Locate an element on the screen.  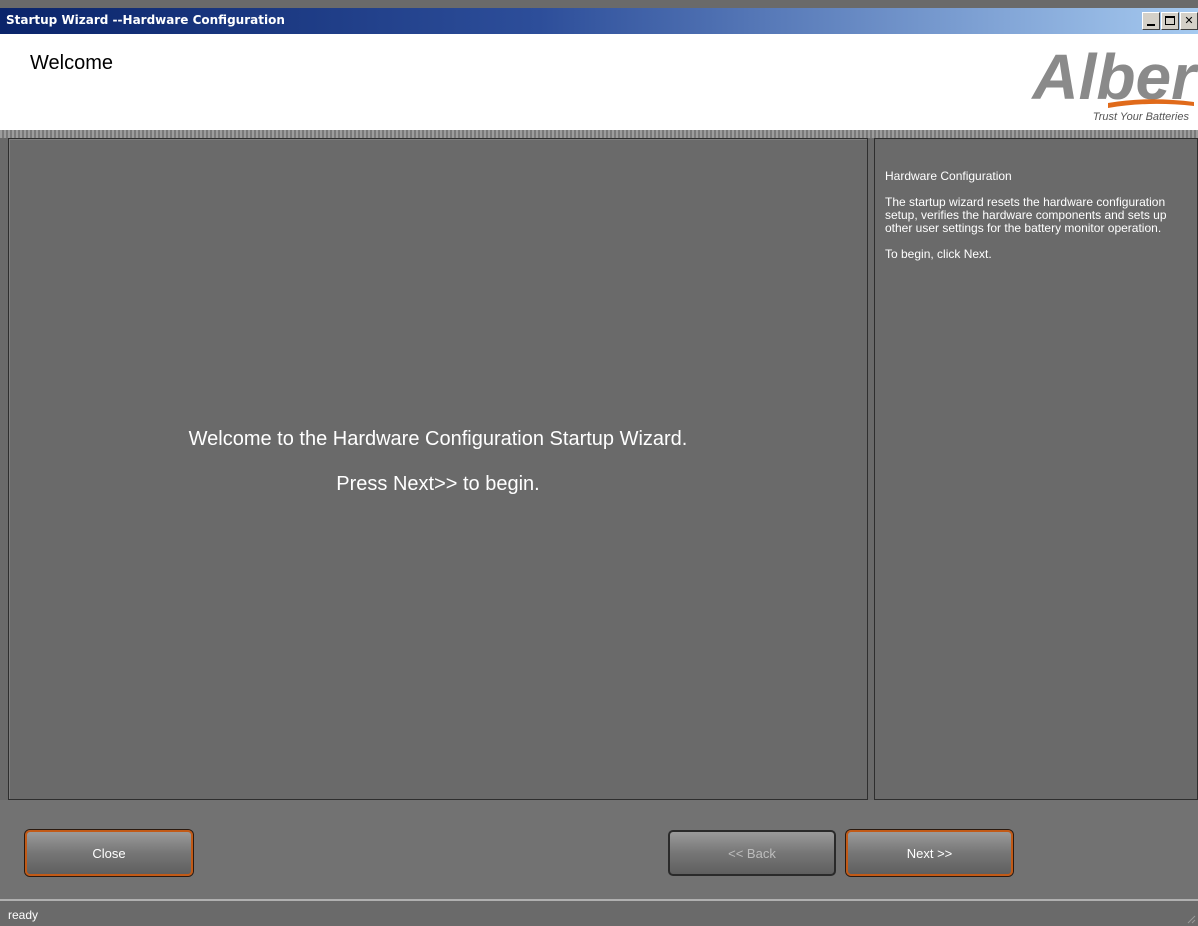
status-text: ready is located at coordinates (23, 915).